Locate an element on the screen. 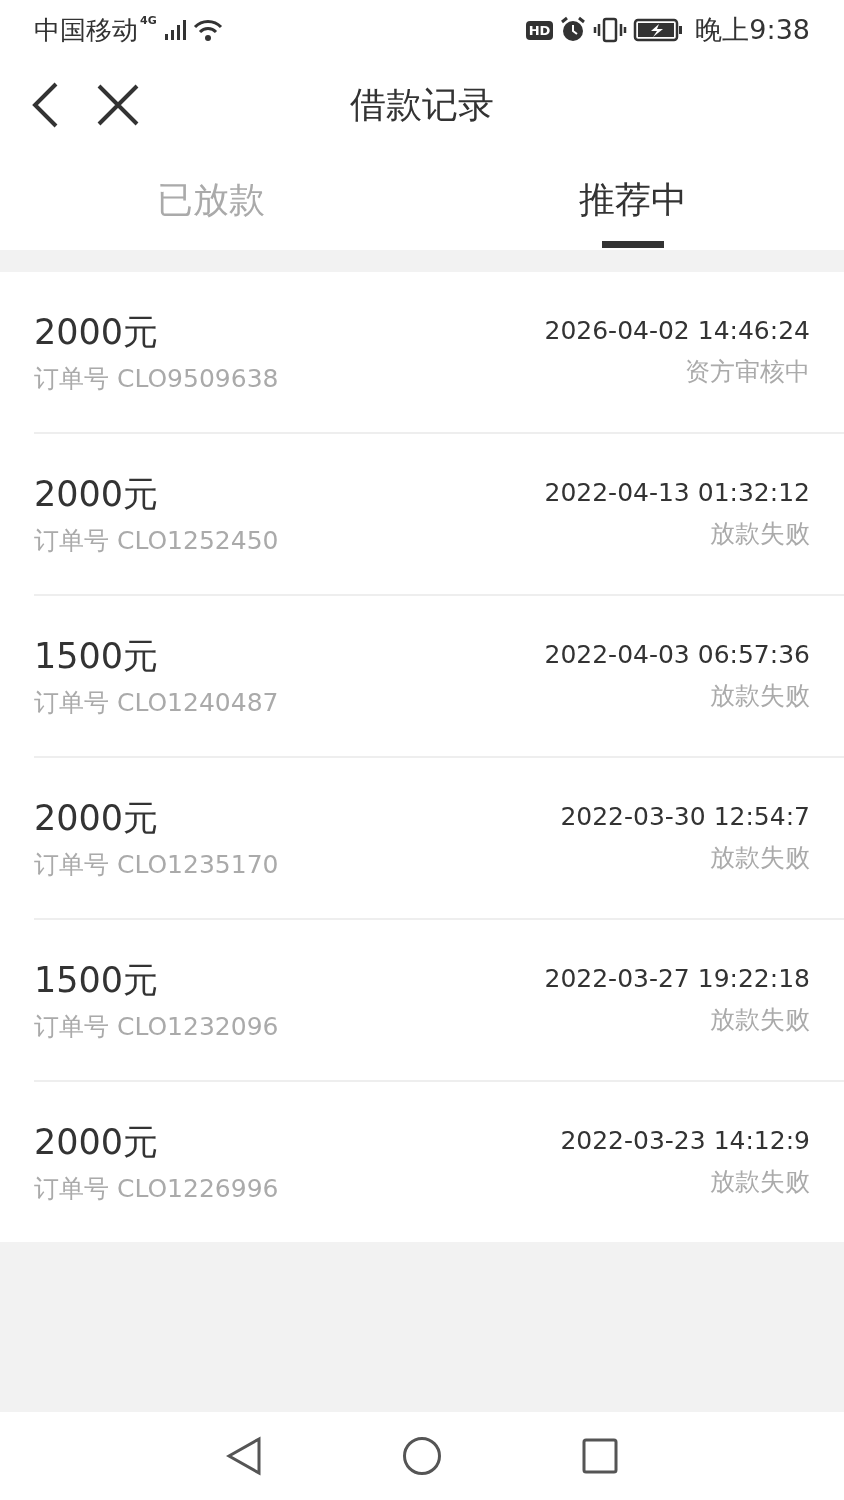 The height and width of the screenshot is (1500, 844). record-time: 2022-03-30 12:54:7 is located at coordinates (685, 816).